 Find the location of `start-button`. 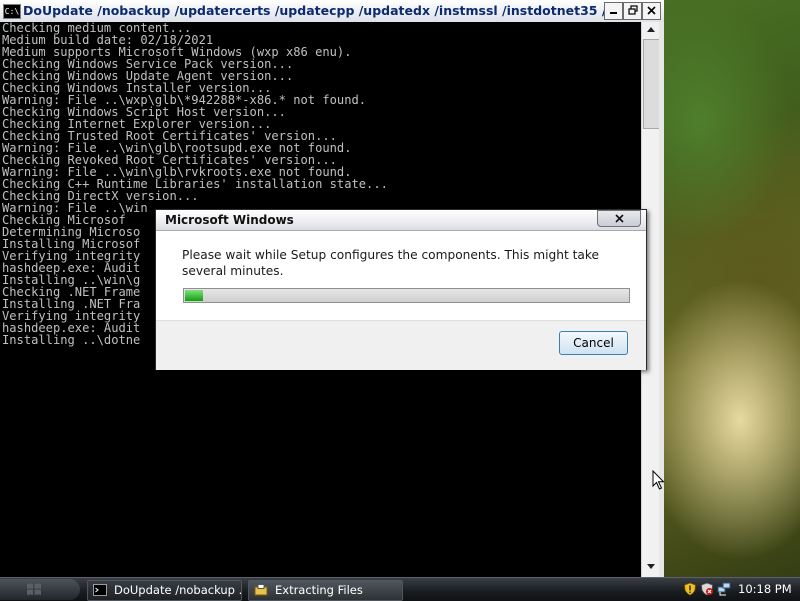

start-button is located at coordinates (40, 589).